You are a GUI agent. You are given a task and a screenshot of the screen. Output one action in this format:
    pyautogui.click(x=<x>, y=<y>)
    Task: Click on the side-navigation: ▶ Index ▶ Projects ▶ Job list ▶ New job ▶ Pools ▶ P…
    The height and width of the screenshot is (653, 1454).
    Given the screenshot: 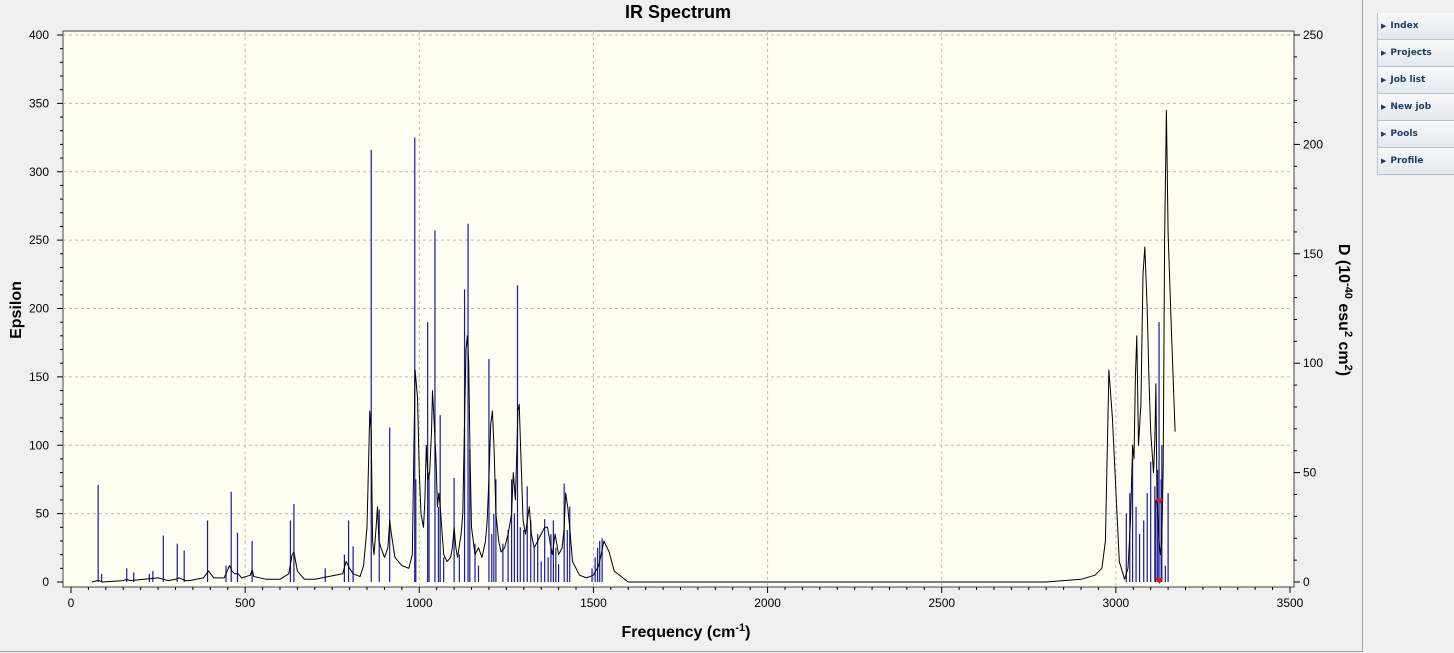 What is the action you would take?
    pyautogui.click(x=1415, y=94)
    